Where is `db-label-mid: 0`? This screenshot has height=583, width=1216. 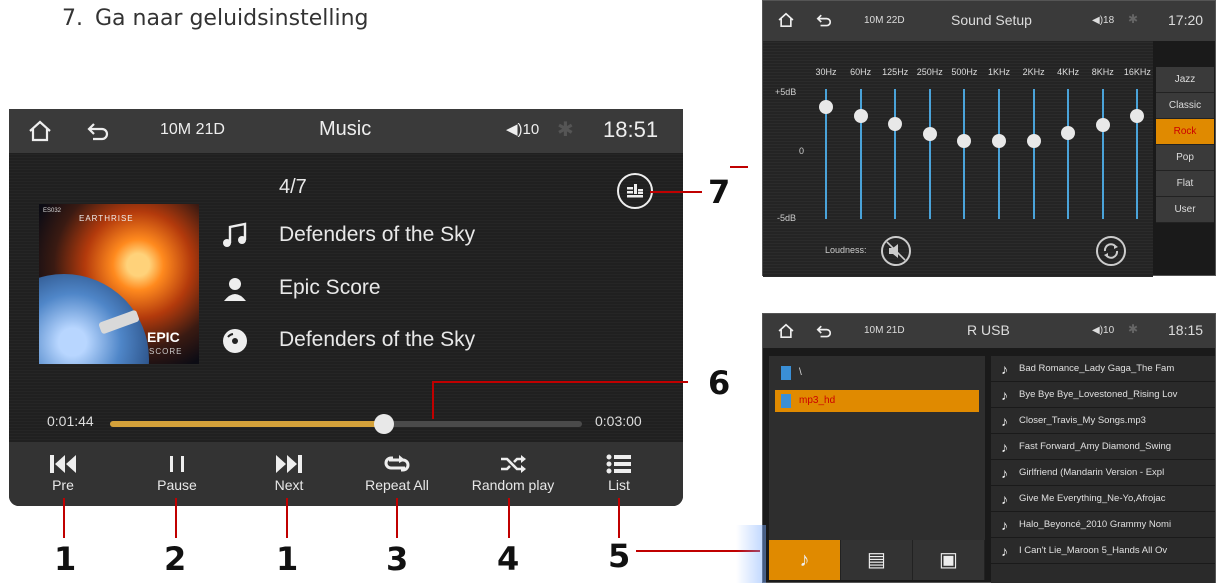 db-label-mid: 0 is located at coordinates (802, 151).